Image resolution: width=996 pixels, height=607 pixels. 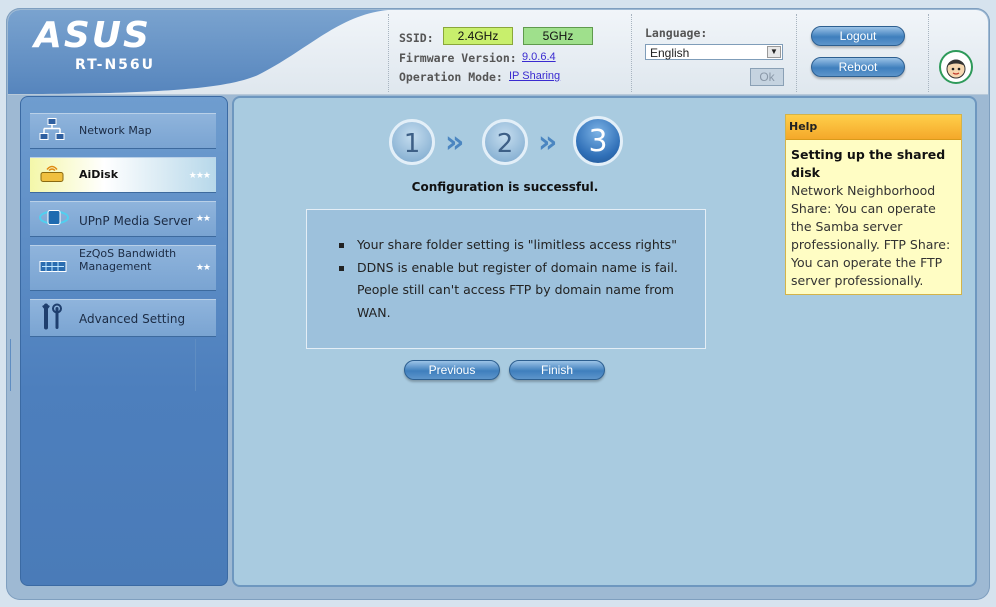 What do you see at coordinates (92, 35) in the screenshot?
I see `brand-logo: ASUS` at bounding box center [92, 35].